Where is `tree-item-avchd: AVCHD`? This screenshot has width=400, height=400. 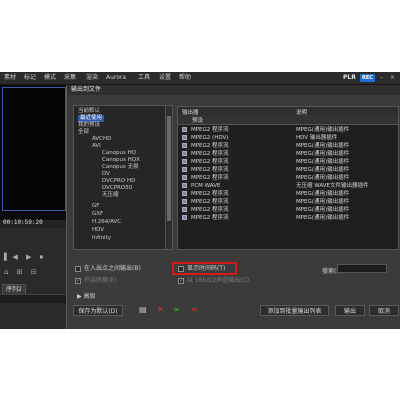
tree-item-avchd: AVCHD is located at coordinates (101, 139).